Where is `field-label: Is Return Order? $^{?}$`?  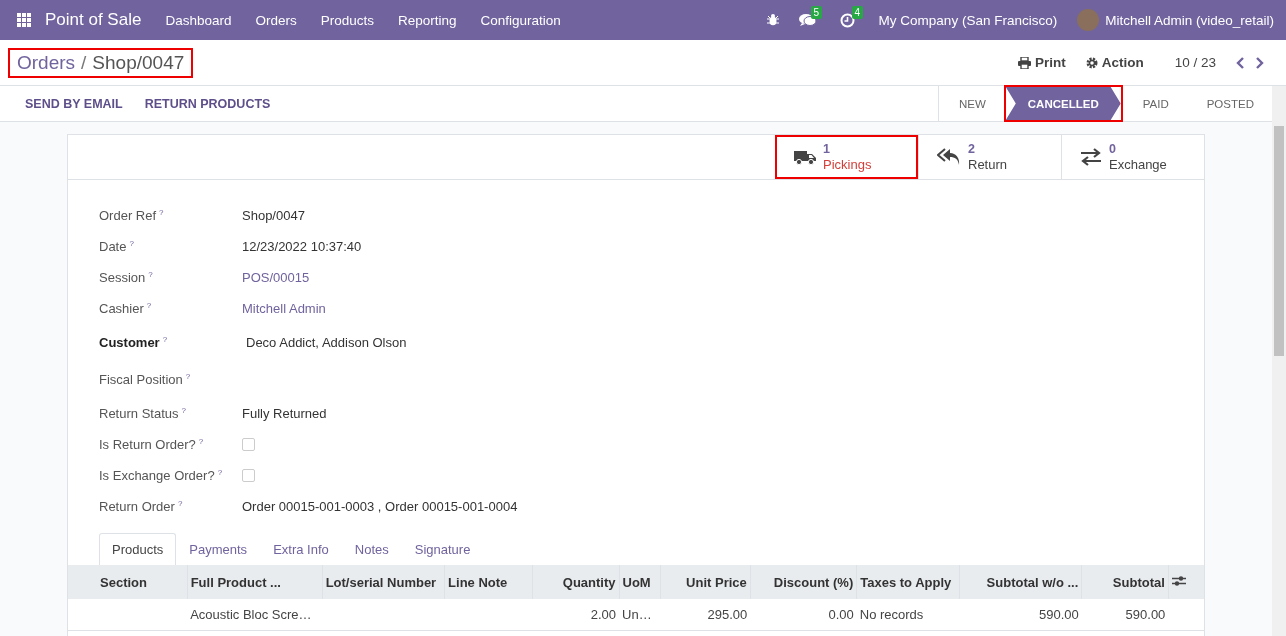 field-label: Is Return Order? $^{?}$ is located at coordinates (152, 444).